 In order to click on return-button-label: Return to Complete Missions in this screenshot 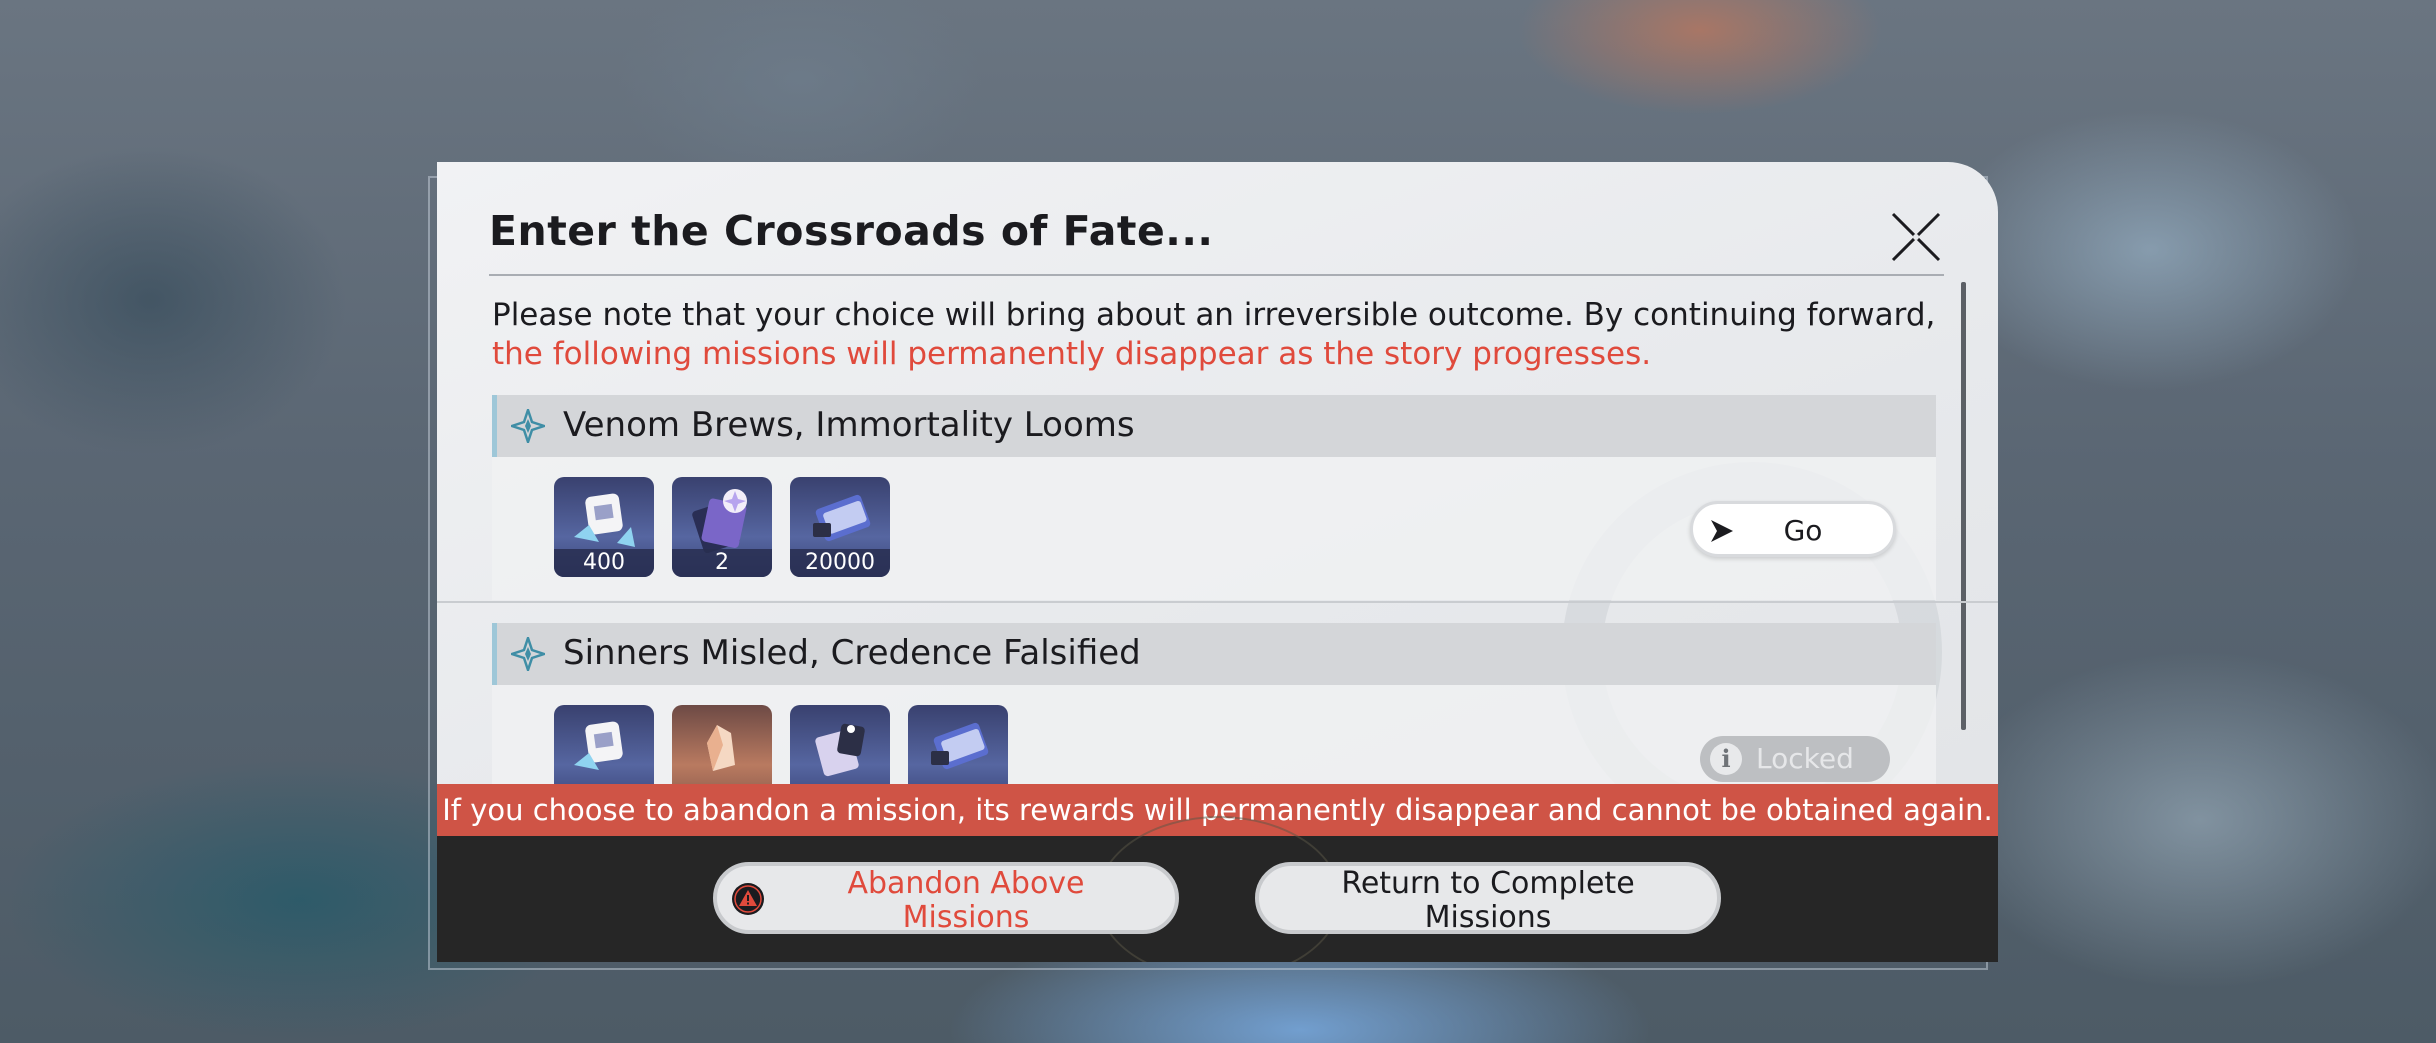, I will do `click(1488, 901)`.